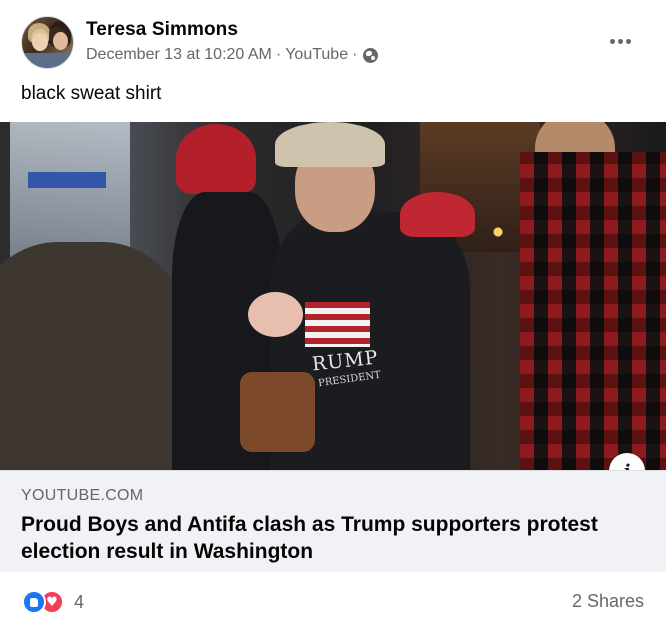 The width and height of the screenshot is (666, 628). What do you see at coordinates (53, 602) in the screenshot?
I see `reactions-summary: ♥ 4` at bounding box center [53, 602].